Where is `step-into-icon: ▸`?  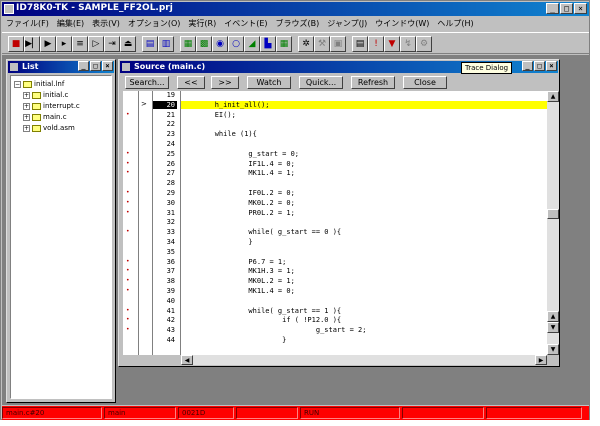 step-into-icon: ▸ is located at coordinates (64, 44).